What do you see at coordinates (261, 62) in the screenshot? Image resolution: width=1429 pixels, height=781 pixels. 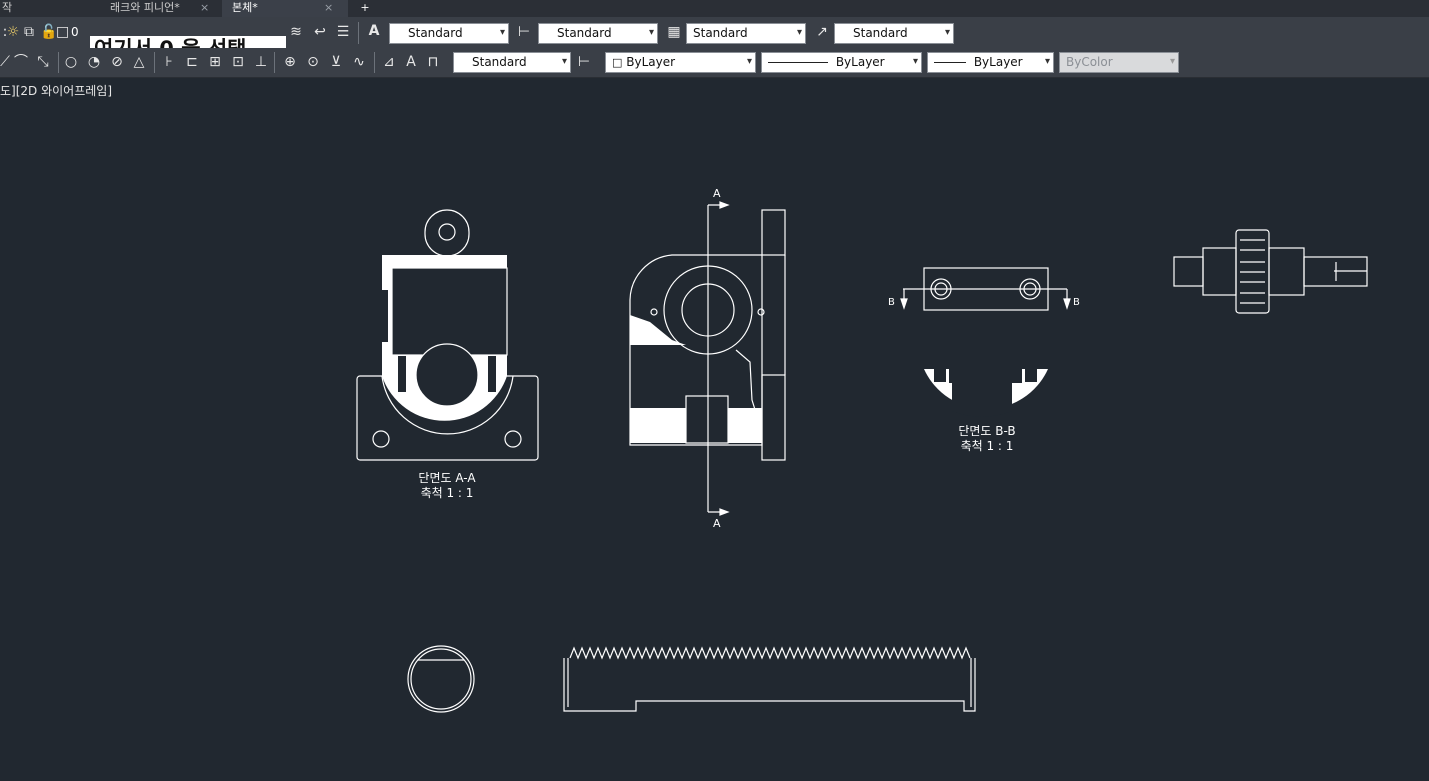 I see `dimension-break-icon: ⊥` at bounding box center [261, 62].